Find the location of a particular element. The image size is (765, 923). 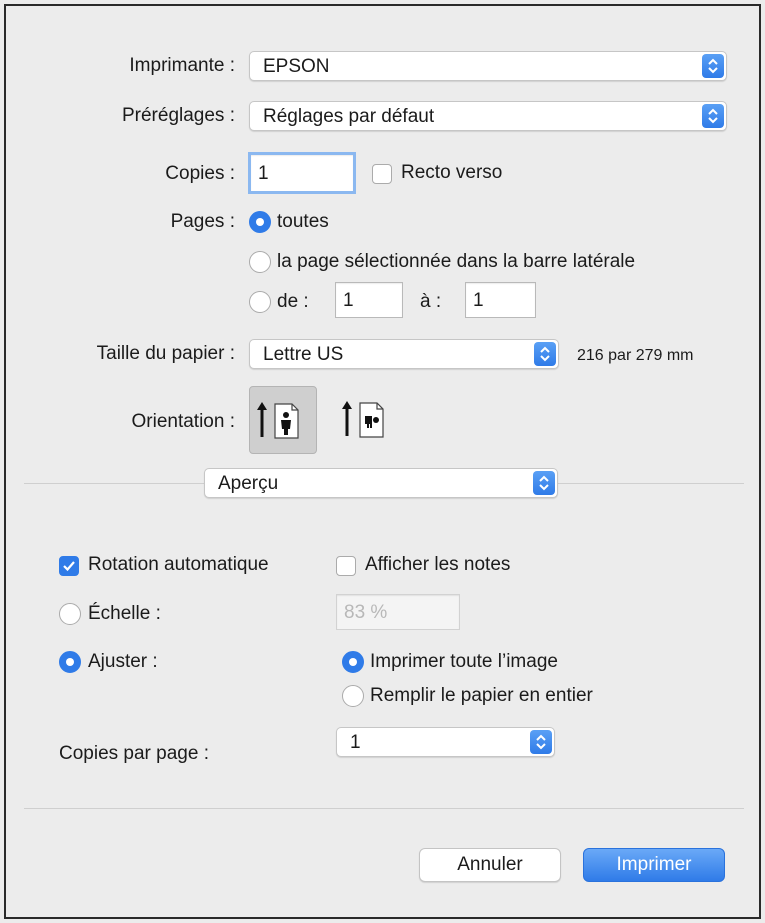

portrait-icon is located at coordinates (278, 420).